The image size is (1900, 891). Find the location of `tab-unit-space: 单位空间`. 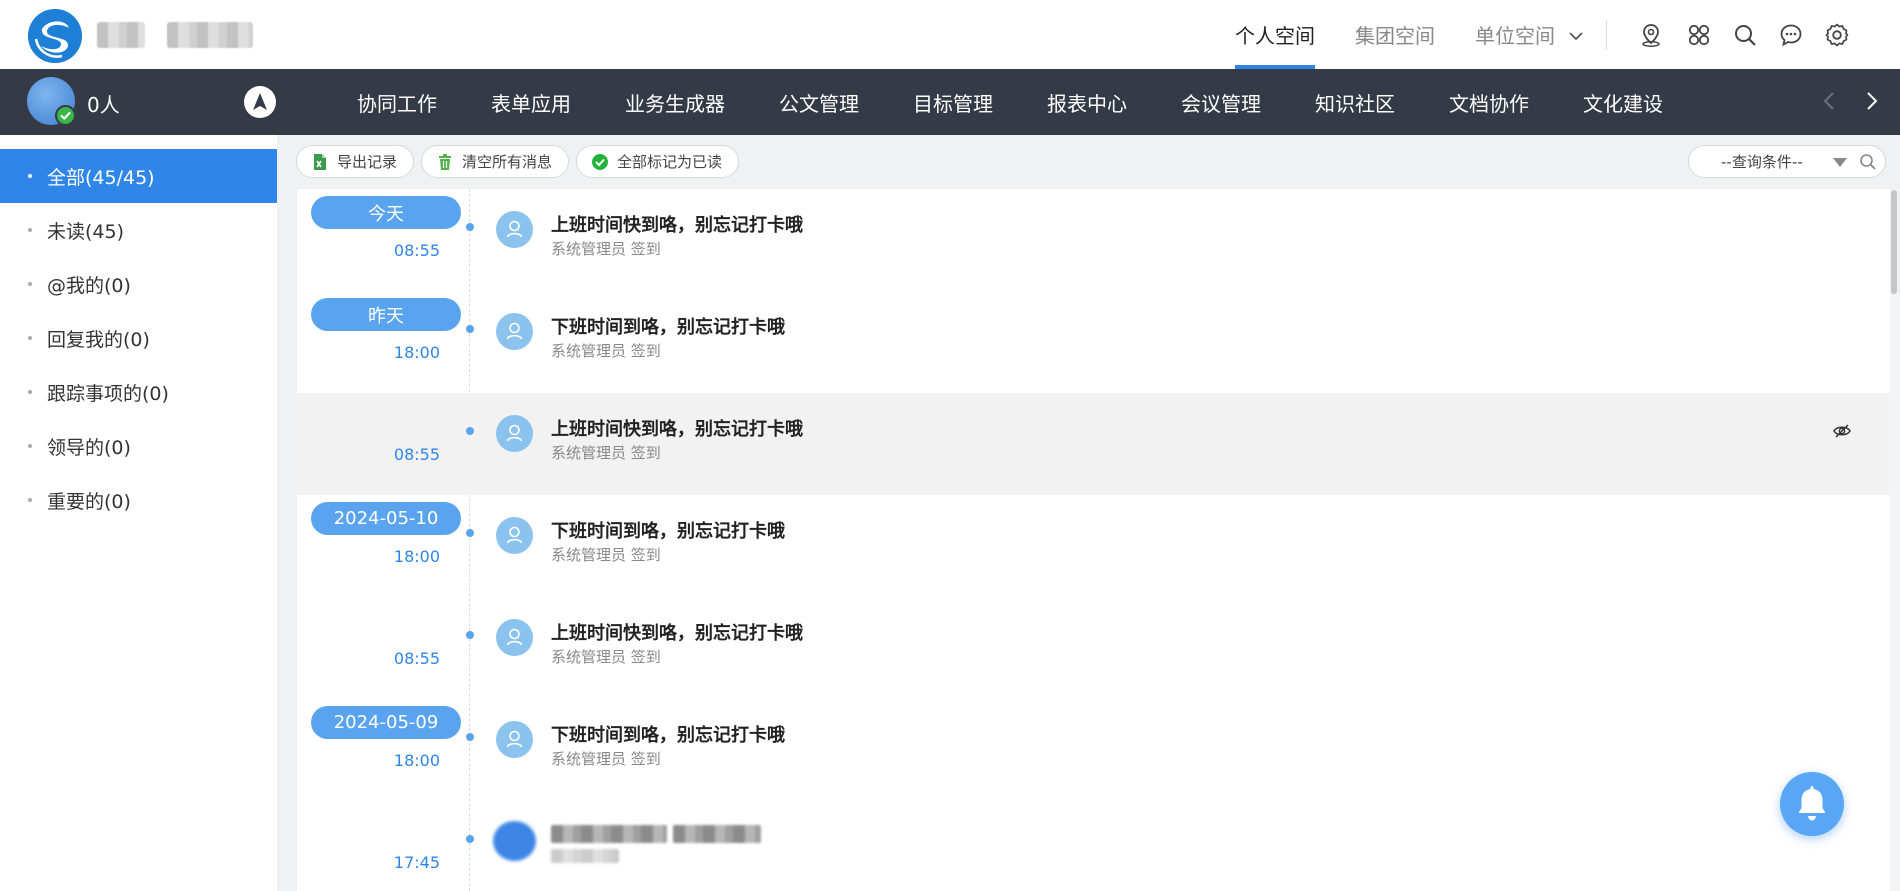

tab-unit-space: 单位空间 is located at coordinates (1515, 34).